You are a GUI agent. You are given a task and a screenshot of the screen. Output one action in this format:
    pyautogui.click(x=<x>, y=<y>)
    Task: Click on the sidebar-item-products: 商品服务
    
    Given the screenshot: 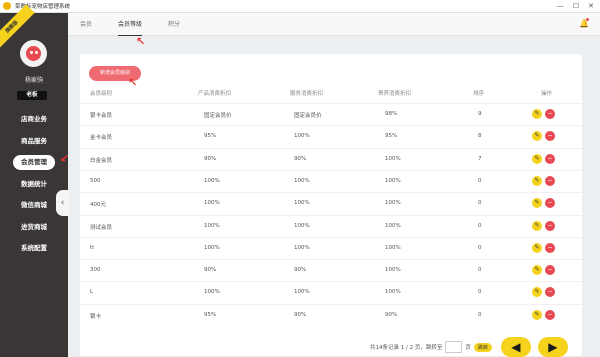 What is the action you would take?
    pyautogui.click(x=34, y=142)
    